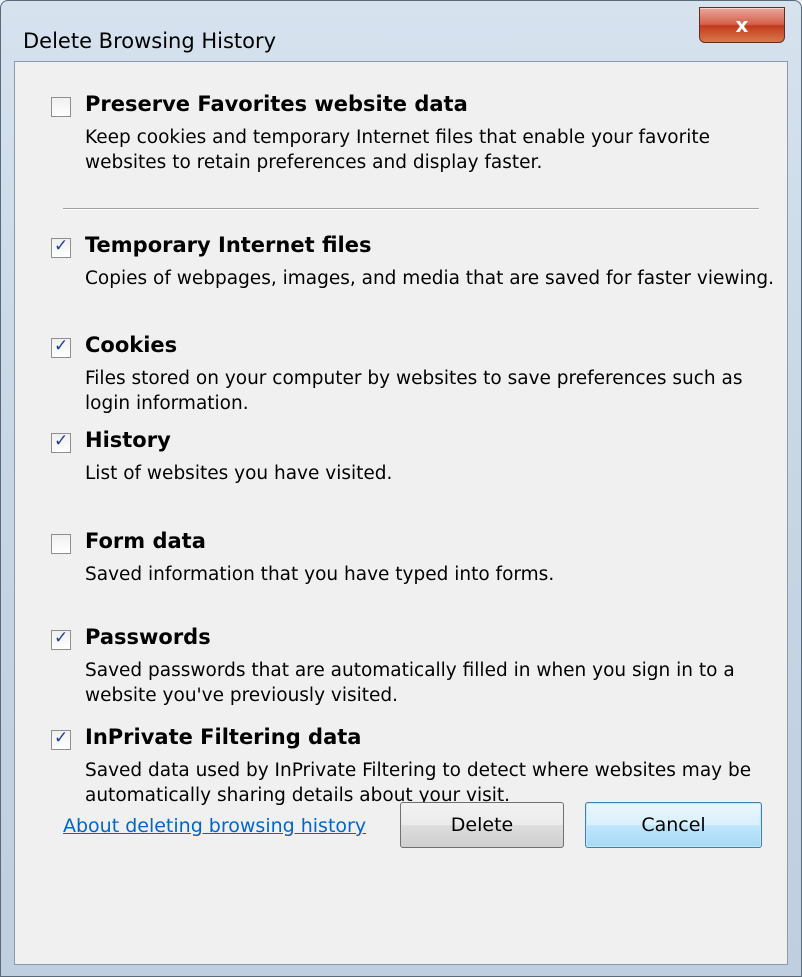 This screenshot has width=802, height=977. Describe the element at coordinates (145, 541) in the screenshot. I see `form-data-label: Form data` at that location.